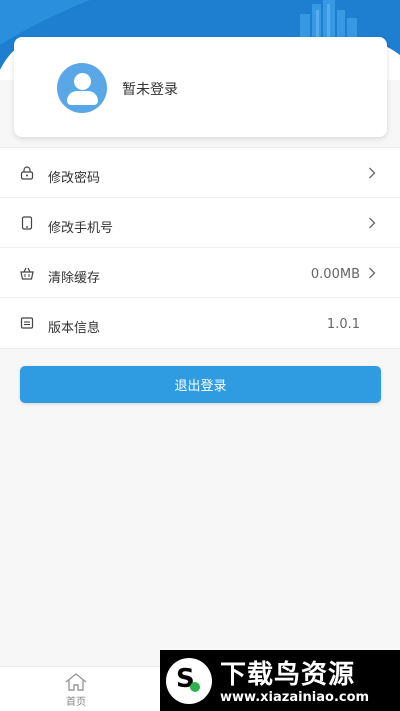  I want to click on logout-button: 退出登录, so click(200, 384).